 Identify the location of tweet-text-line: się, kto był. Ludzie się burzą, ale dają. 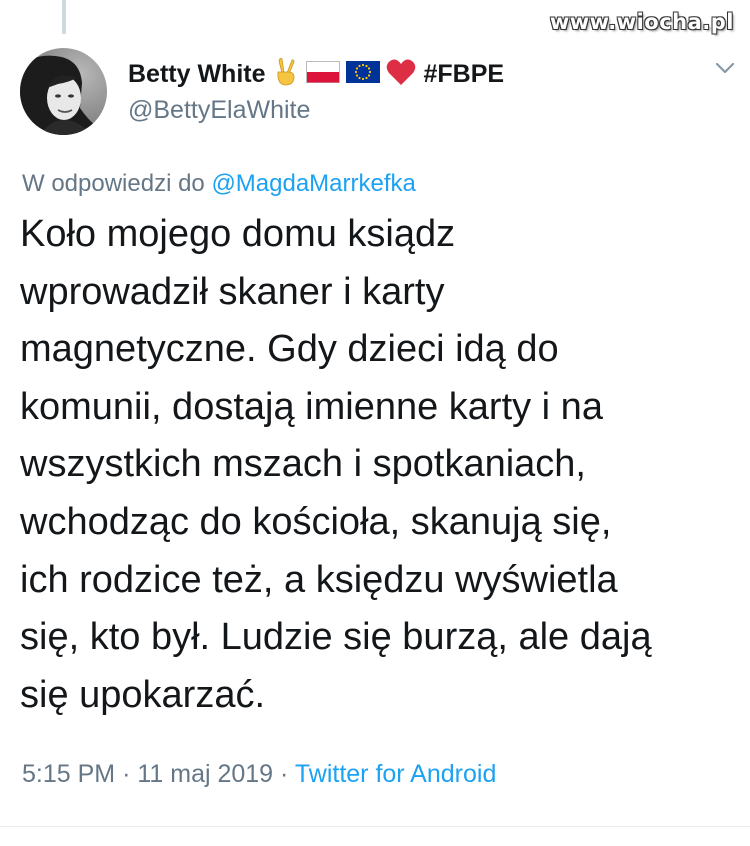
(336, 637).